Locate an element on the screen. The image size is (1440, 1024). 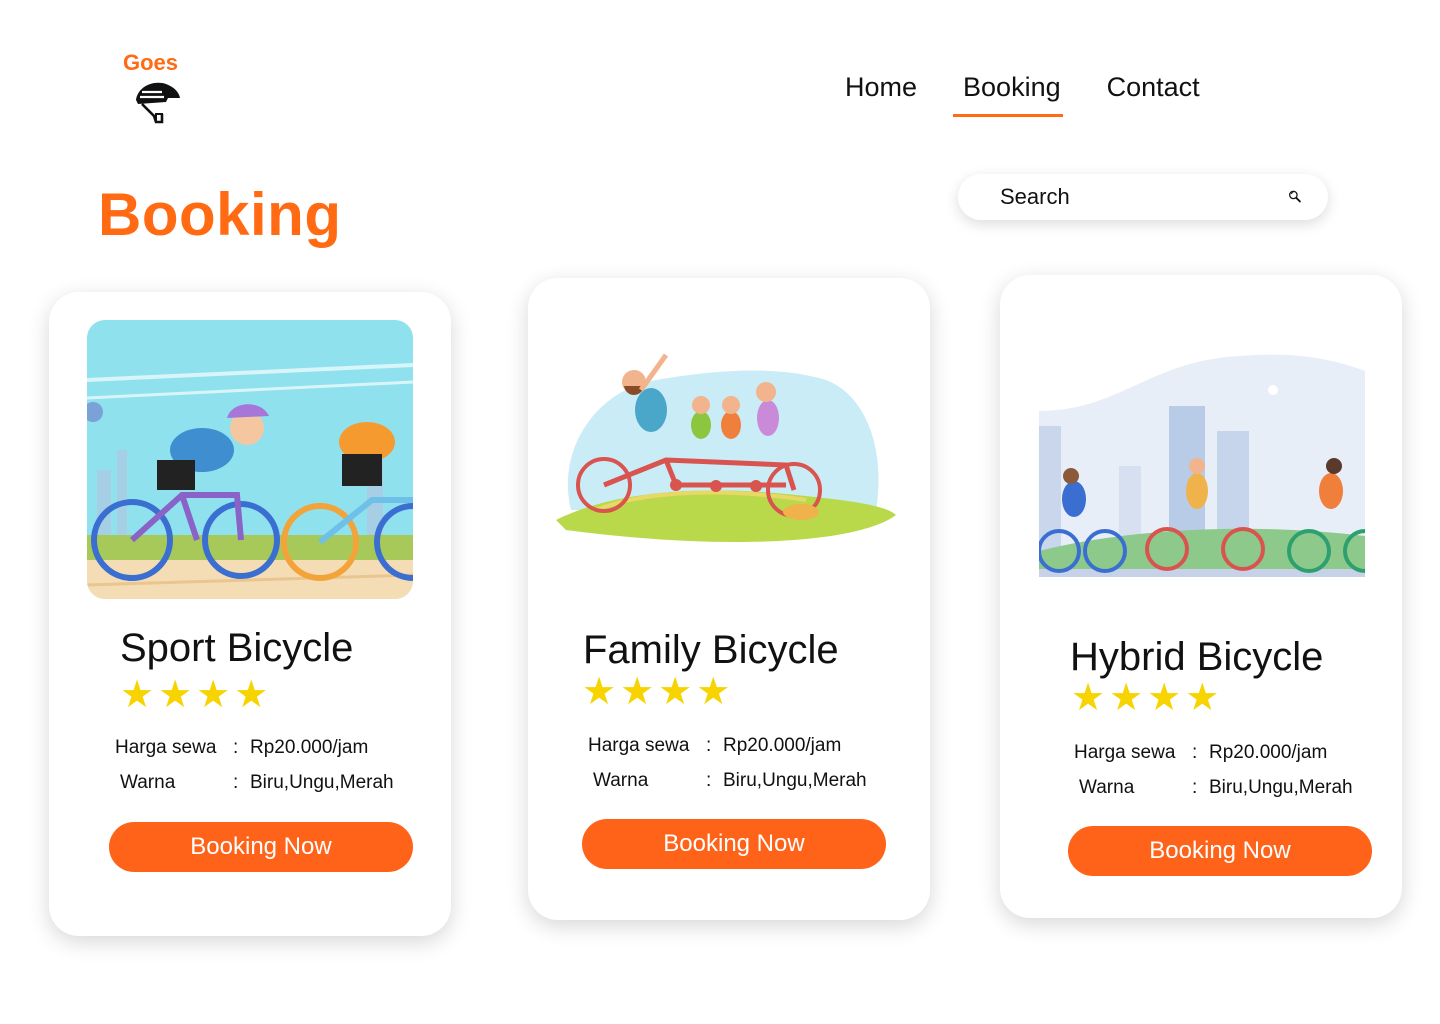
nav-home: Home is located at coordinates (881, 91).